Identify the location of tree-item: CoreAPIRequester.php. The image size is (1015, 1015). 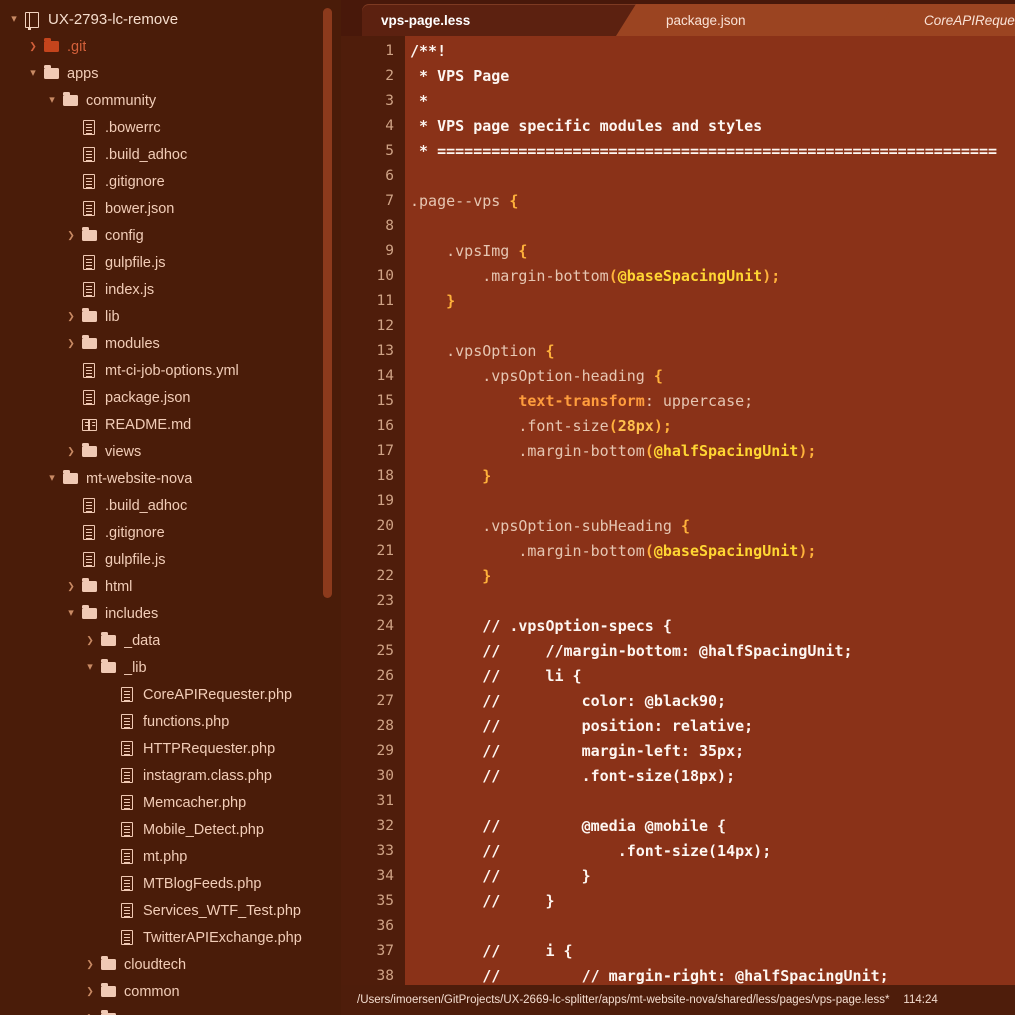
(170, 694).